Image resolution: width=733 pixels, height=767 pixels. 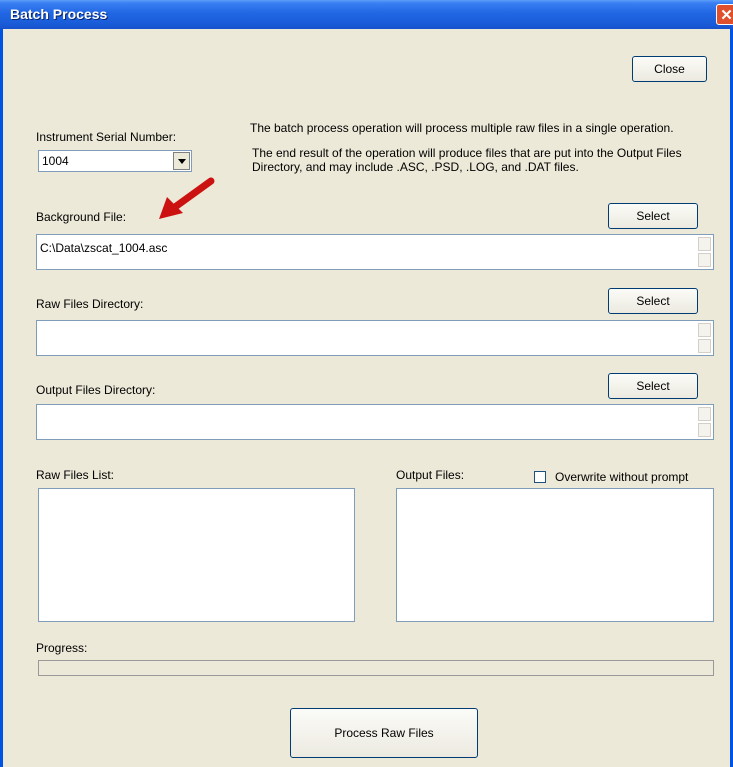 I want to click on raw-files-directory-field, so click(x=375, y=338).